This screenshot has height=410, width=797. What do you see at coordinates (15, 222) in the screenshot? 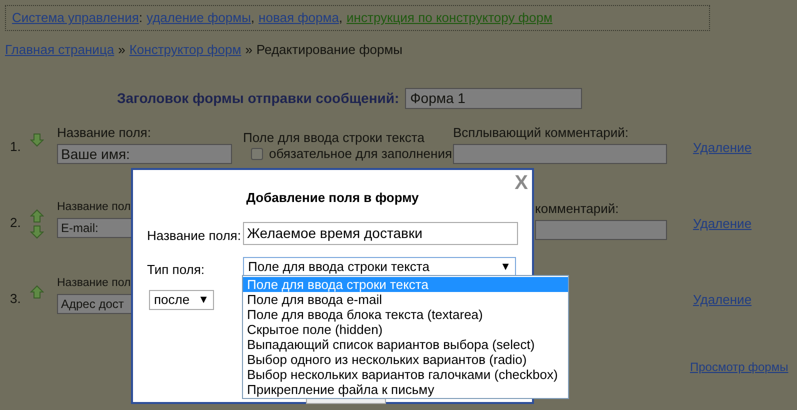
I see `row-number: 2.` at bounding box center [15, 222].